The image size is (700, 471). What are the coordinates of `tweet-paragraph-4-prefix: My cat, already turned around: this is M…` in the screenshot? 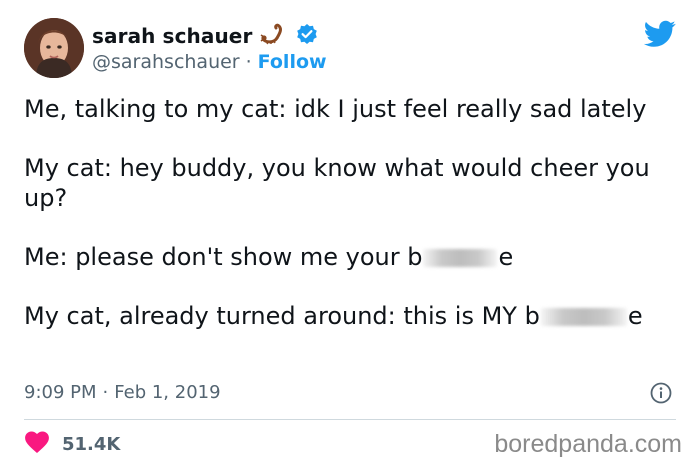 It's located at (282, 316).